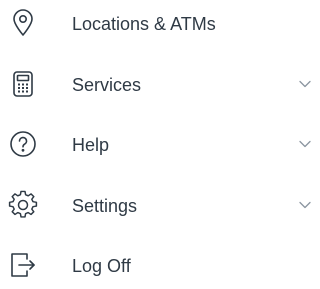  I want to click on menu-item-label: Log Off, so click(101, 266).